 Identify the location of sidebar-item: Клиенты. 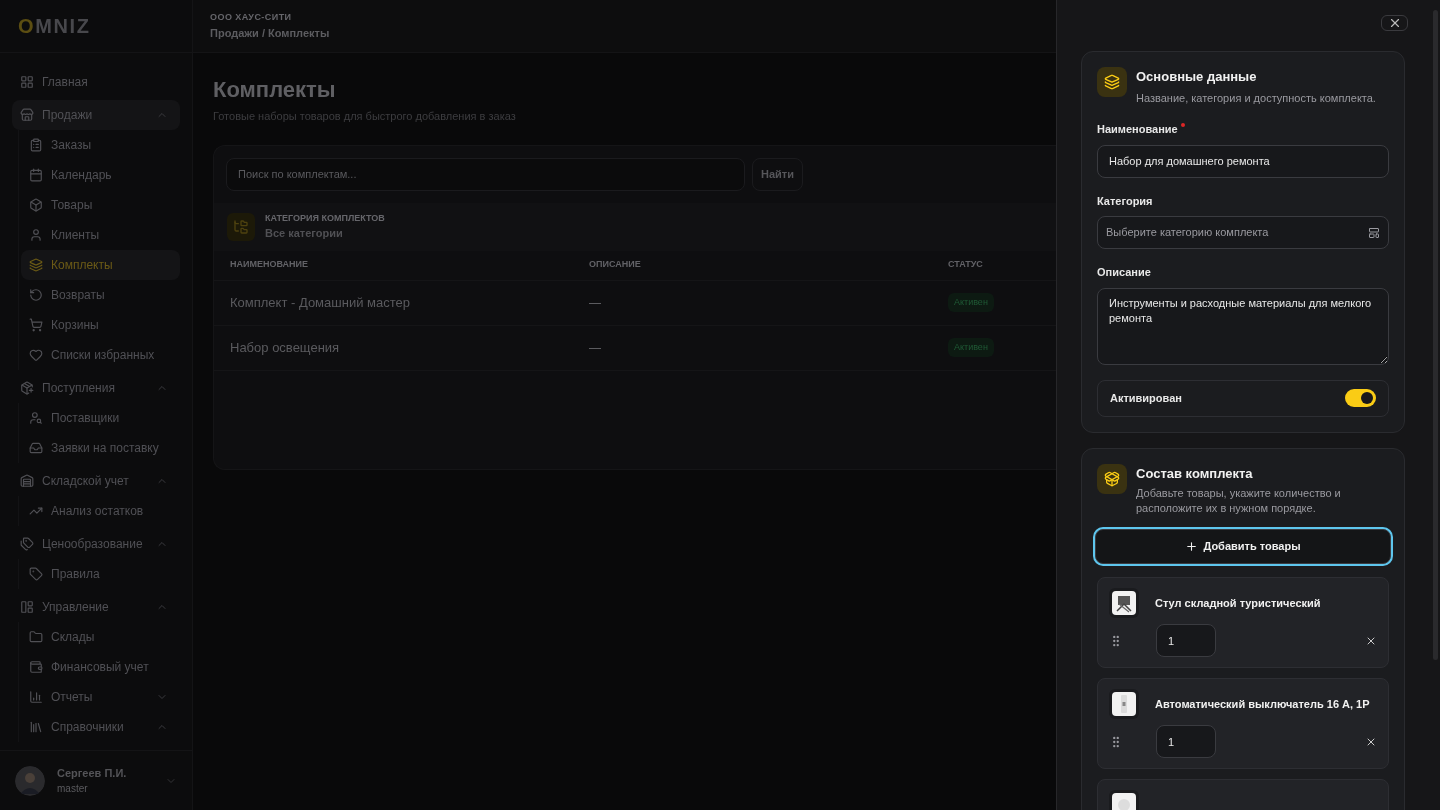
(100, 235).